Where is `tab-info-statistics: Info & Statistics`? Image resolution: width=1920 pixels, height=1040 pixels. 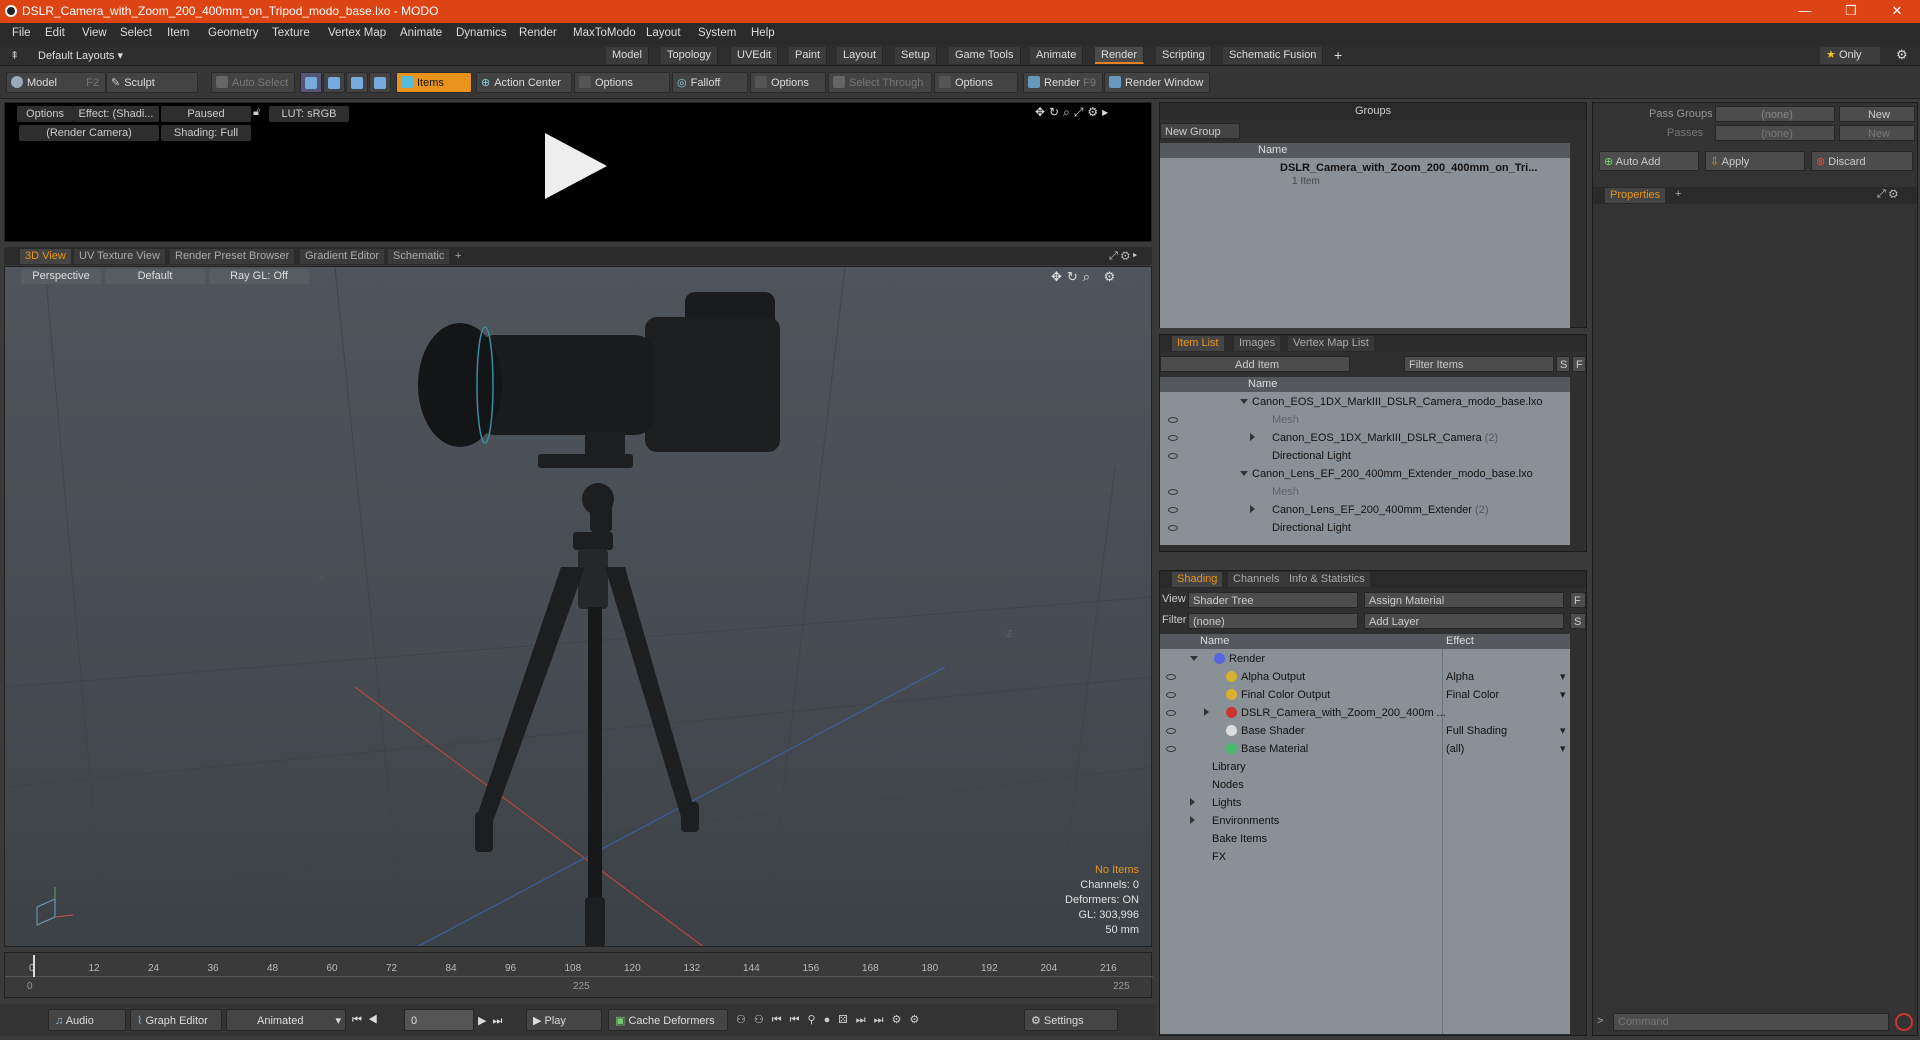 tab-info-statistics: Info & Statistics is located at coordinates (1327, 579).